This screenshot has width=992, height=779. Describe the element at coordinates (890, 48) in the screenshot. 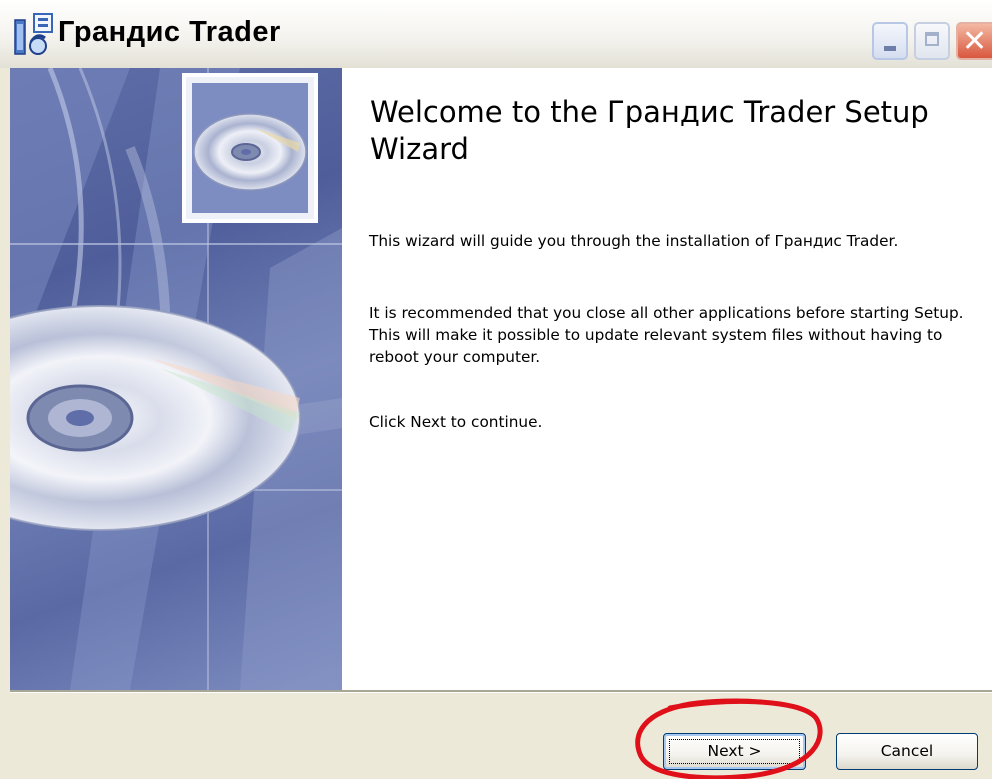

I see `minimize-icon` at that location.